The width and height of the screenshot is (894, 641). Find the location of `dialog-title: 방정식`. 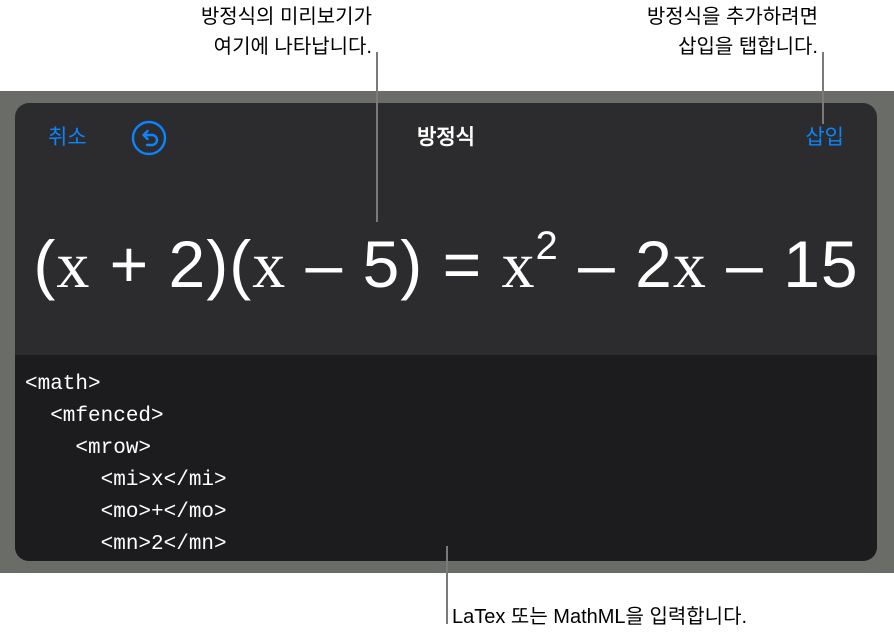

dialog-title: 방정식 is located at coordinates (446, 137).